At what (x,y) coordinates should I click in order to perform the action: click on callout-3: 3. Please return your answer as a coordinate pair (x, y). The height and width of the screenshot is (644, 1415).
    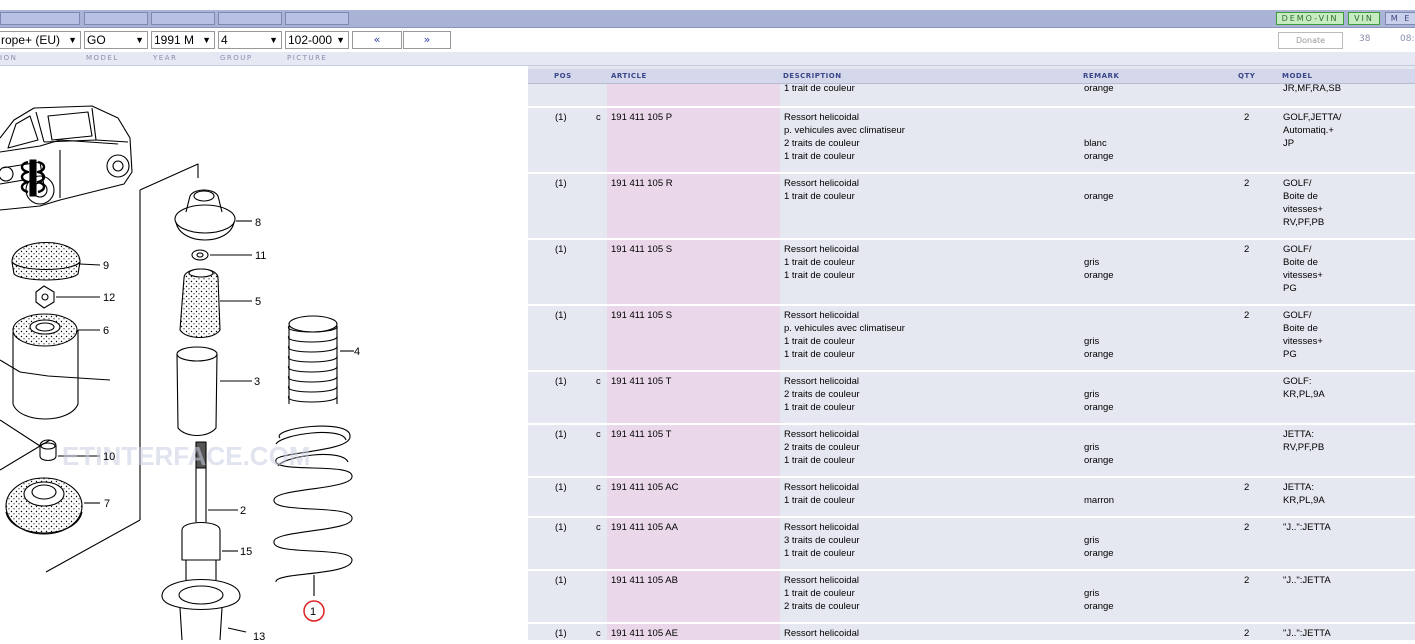
    Looking at the image, I should click on (257, 382).